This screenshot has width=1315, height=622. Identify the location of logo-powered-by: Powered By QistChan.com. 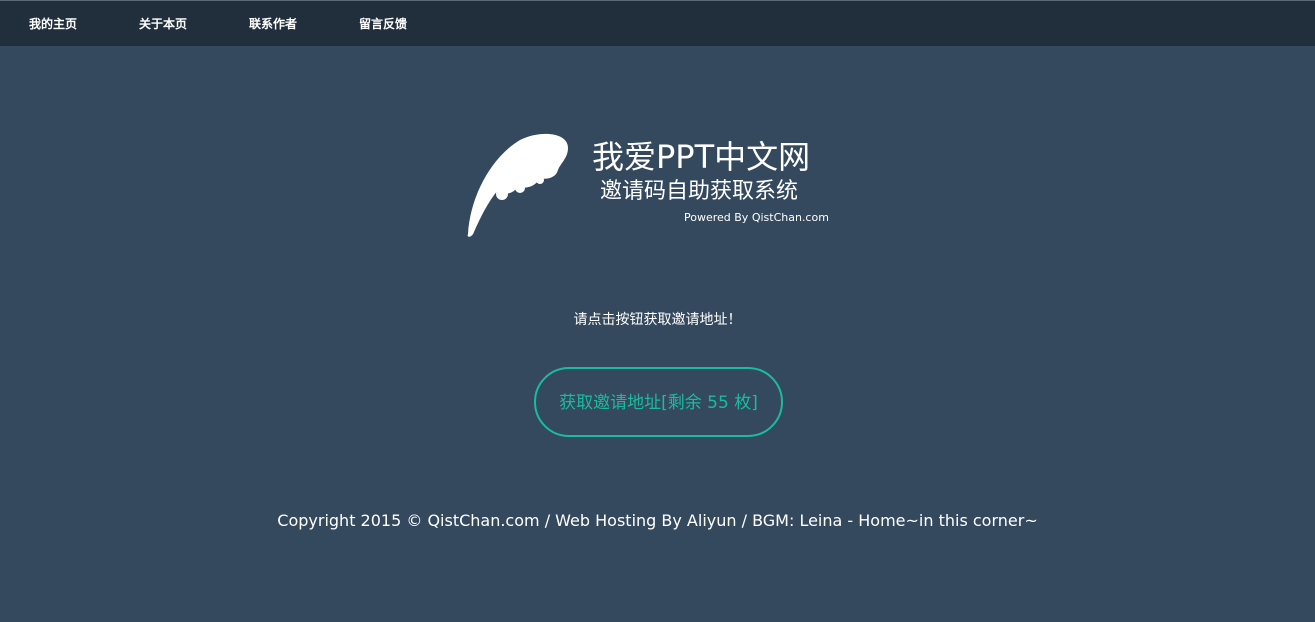
(756, 217).